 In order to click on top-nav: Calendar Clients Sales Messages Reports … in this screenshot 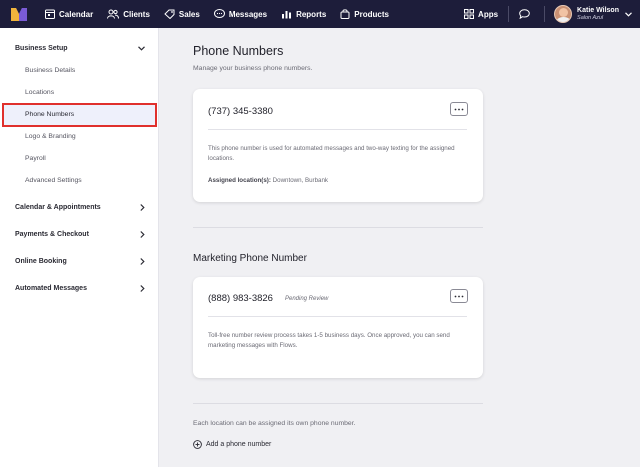, I will do `click(320, 14)`.